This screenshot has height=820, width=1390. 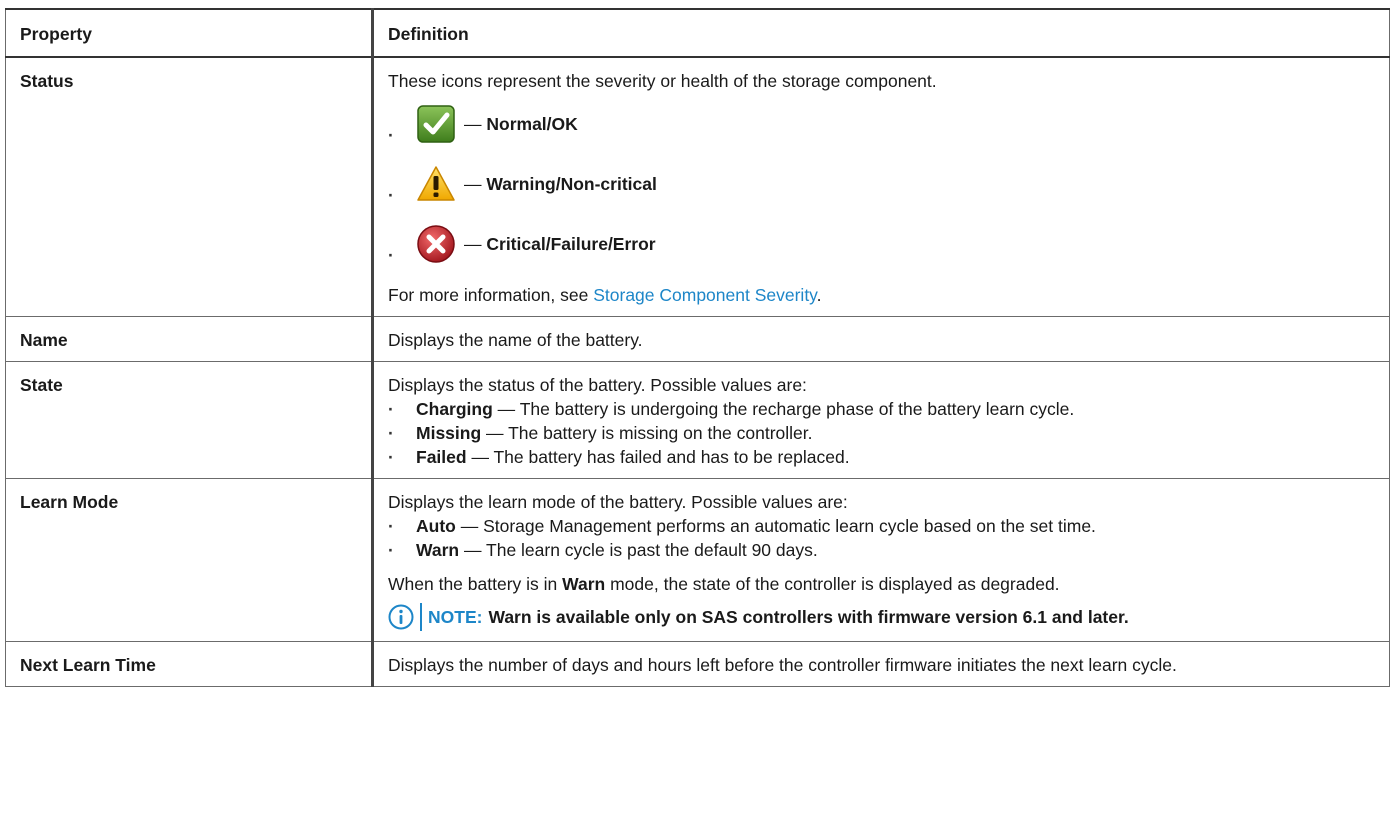 What do you see at coordinates (436, 183) in the screenshot?
I see `warning-triangle-icon` at bounding box center [436, 183].